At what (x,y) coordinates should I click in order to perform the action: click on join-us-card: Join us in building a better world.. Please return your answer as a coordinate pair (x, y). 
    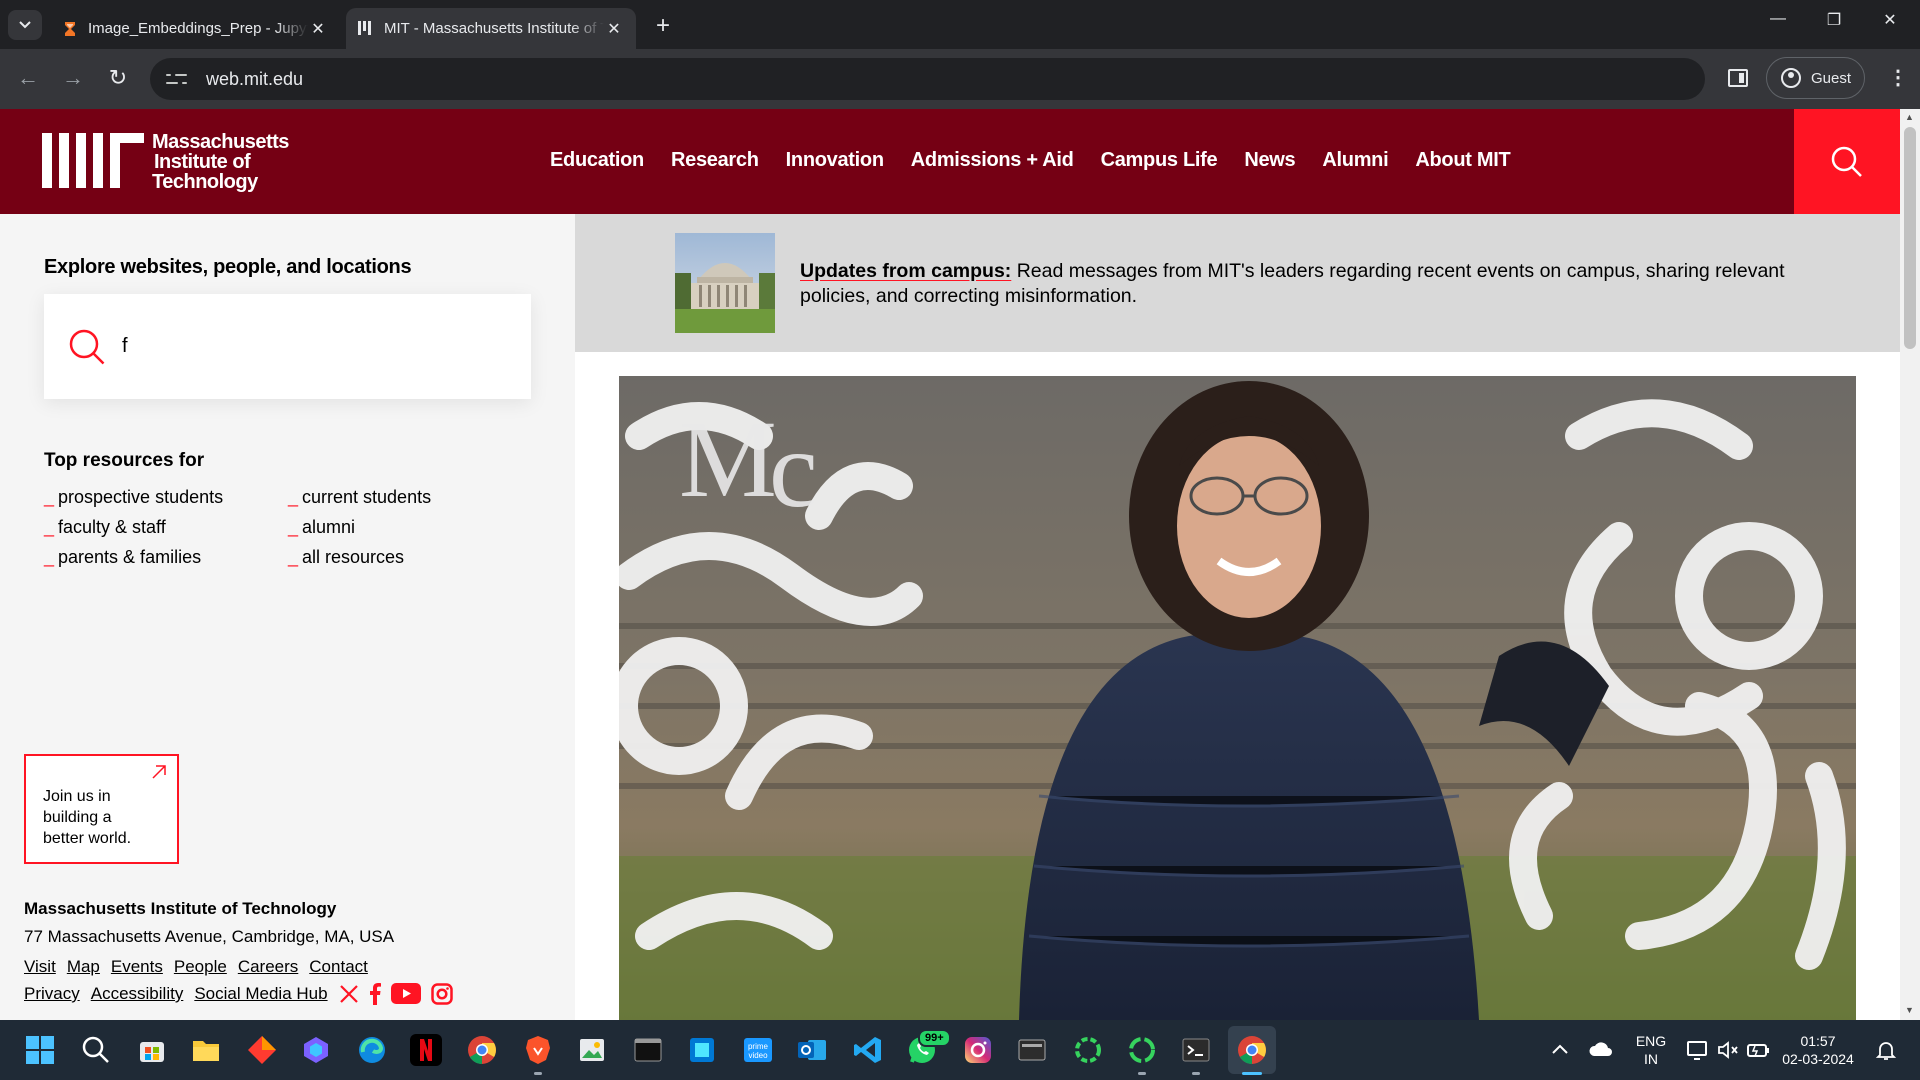
    Looking at the image, I should click on (101, 809).